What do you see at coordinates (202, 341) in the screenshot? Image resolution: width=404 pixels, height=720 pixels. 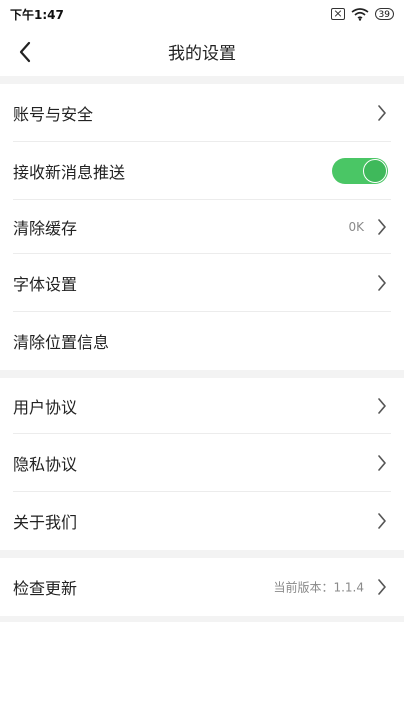 I see `clear-location-row: 清除位置信息` at bounding box center [202, 341].